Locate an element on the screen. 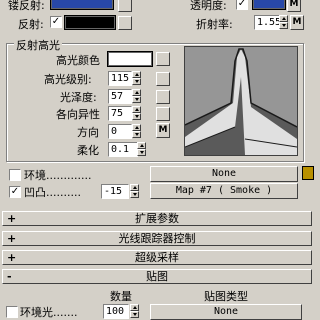 The height and width of the screenshot is (320, 320). rollout-title: 超级采样 is located at coordinates (157, 257).